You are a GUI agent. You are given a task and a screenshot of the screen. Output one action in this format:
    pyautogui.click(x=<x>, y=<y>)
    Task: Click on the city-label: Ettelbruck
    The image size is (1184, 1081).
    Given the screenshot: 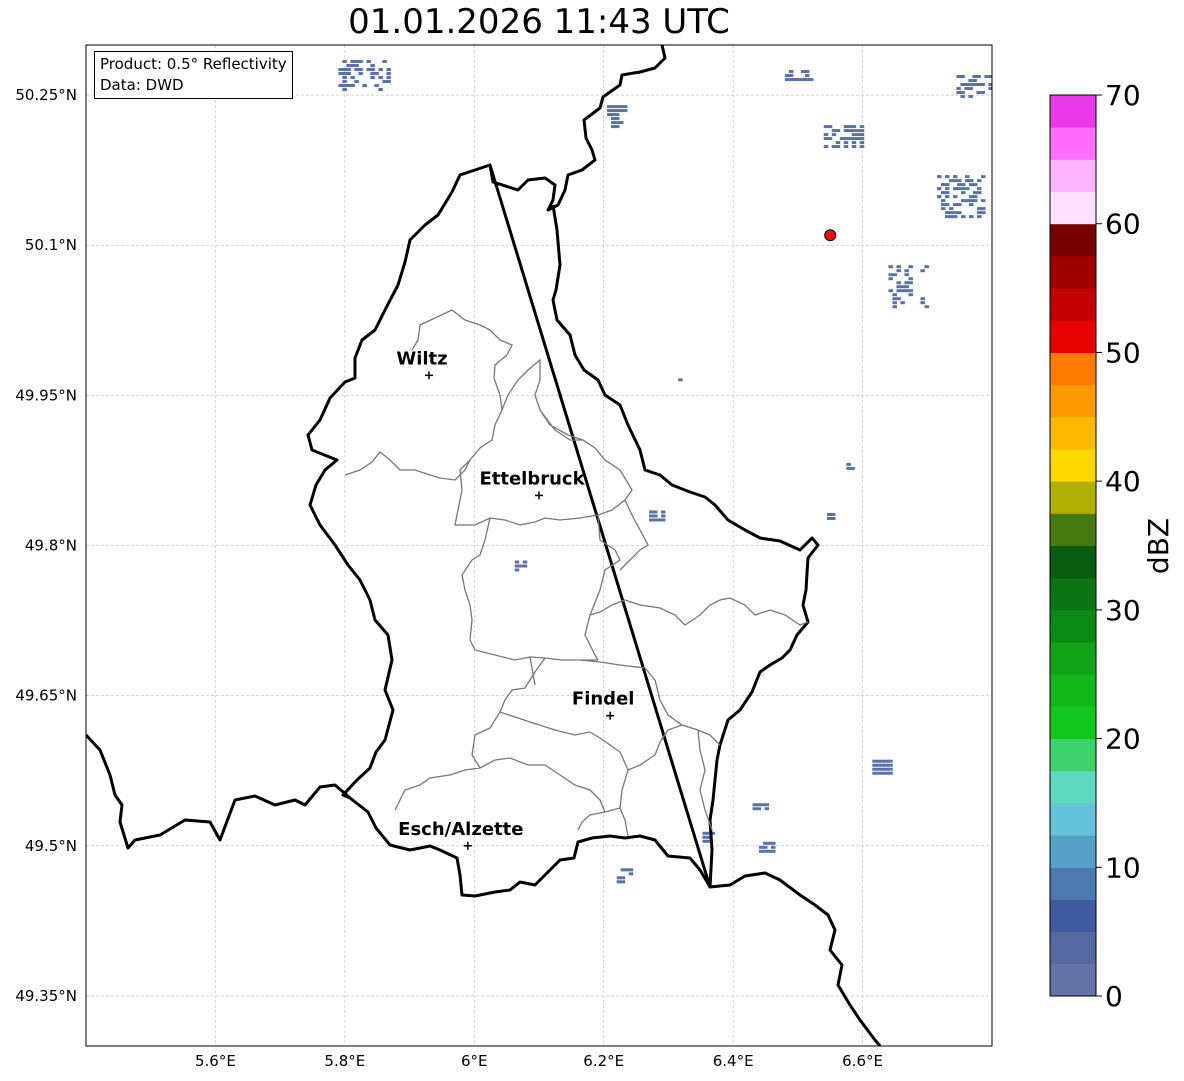 What is the action you would take?
    pyautogui.click(x=532, y=478)
    